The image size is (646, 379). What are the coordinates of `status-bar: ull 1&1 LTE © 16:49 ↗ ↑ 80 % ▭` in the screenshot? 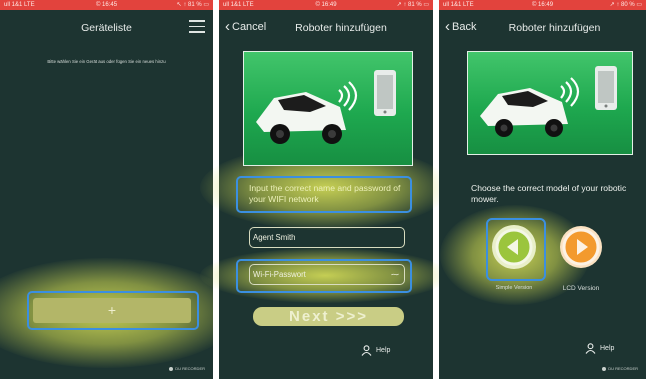 It's located at (542, 5).